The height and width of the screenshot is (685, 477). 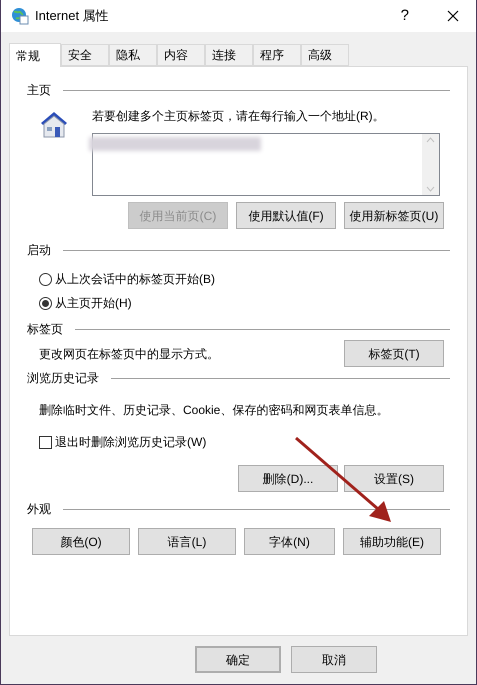 What do you see at coordinates (214, 410) in the screenshot?
I see `history-description: 删除临时文件、历史记录、Cookie、保存的密码和网页表单信息。` at bounding box center [214, 410].